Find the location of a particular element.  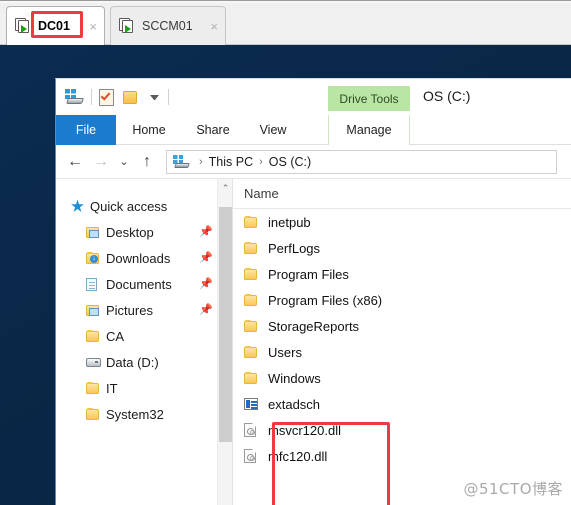

tab-view: View is located at coordinates (273, 130).